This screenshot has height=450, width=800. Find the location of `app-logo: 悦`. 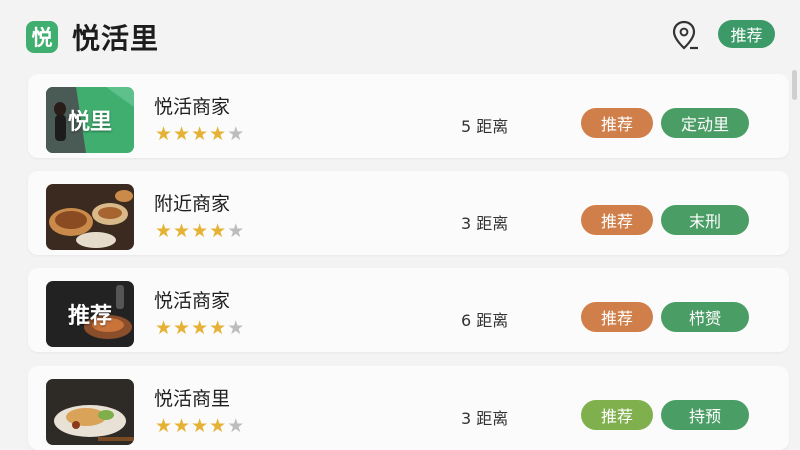

app-logo: 悦 is located at coordinates (42, 37).